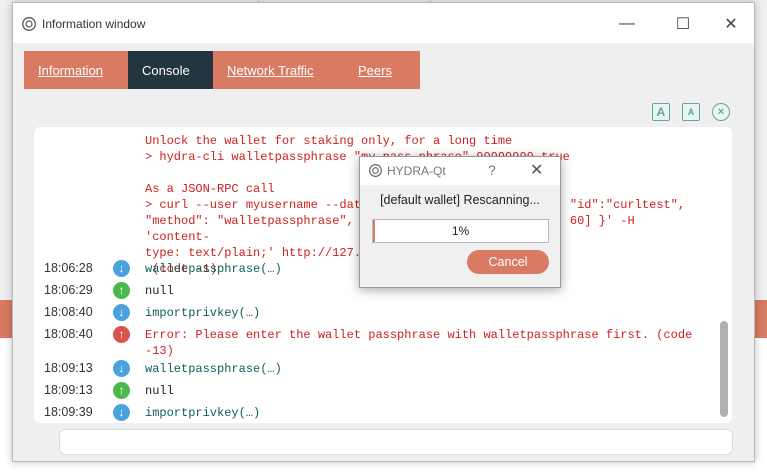  Describe the element at coordinates (460, 171) in the screenshot. I see `dialog-title-bar: HYDRA-Qt ? ✕` at that location.